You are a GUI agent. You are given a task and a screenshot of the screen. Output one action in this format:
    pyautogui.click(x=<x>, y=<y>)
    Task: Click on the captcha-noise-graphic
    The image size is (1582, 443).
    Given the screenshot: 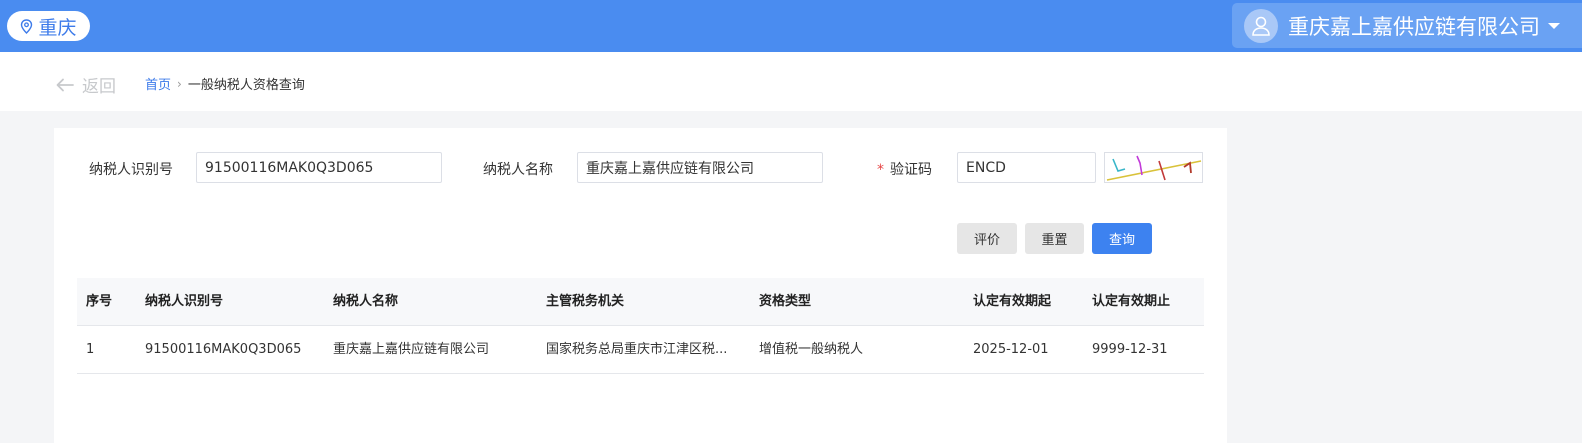 What is the action you would take?
    pyautogui.click(x=1154, y=168)
    